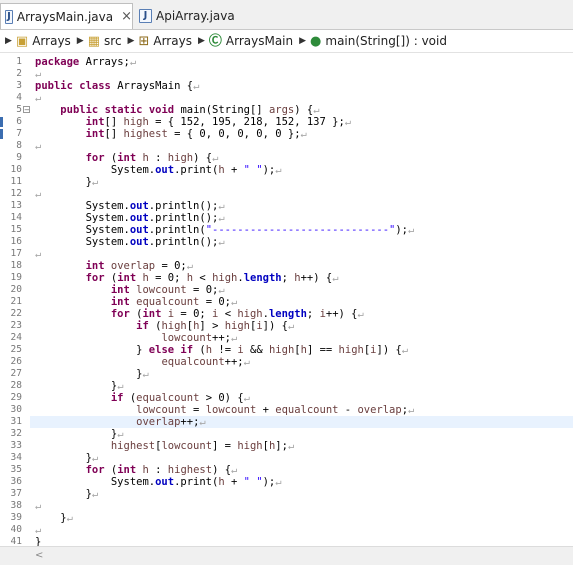  What do you see at coordinates (16, 361) in the screenshot?
I see `line-number: 26` at bounding box center [16, 361].